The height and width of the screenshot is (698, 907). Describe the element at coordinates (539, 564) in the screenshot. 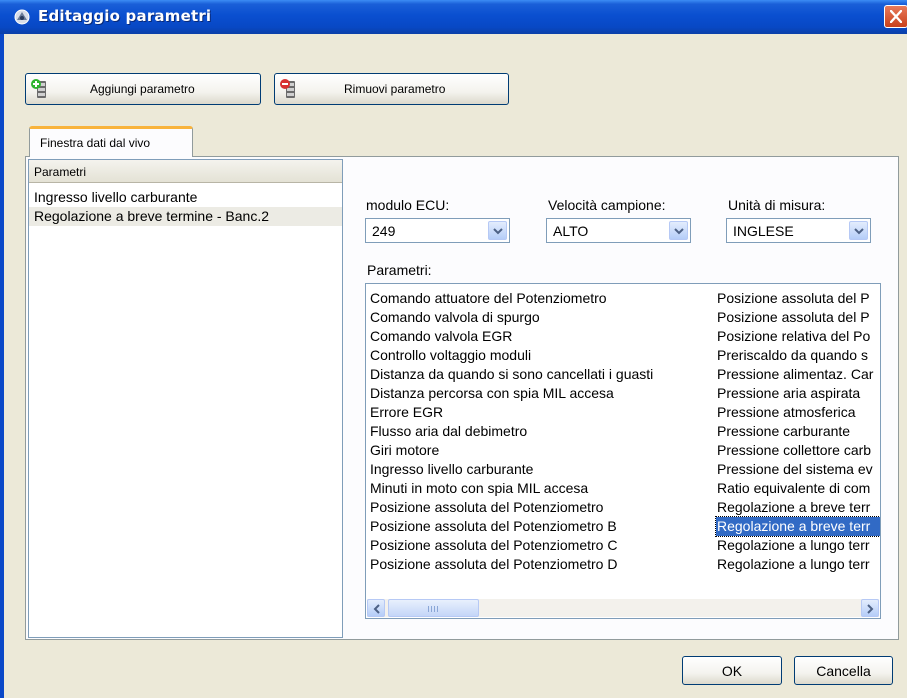

I see `list-item: Posizione assoluta del Potenziometro D` at that location.